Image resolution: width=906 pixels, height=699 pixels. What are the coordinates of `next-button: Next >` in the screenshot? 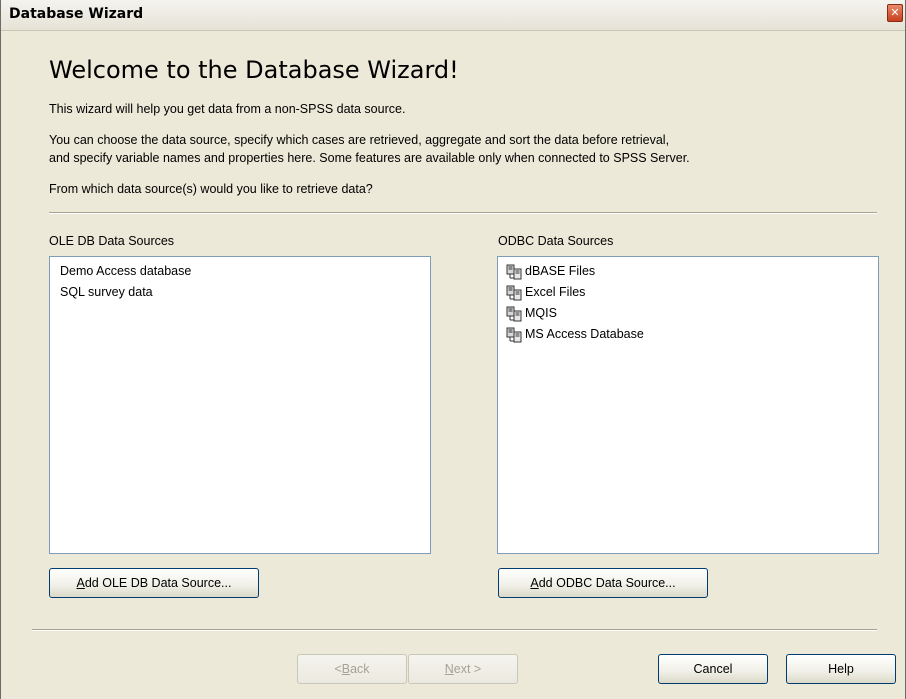 It's located at (463, 669).